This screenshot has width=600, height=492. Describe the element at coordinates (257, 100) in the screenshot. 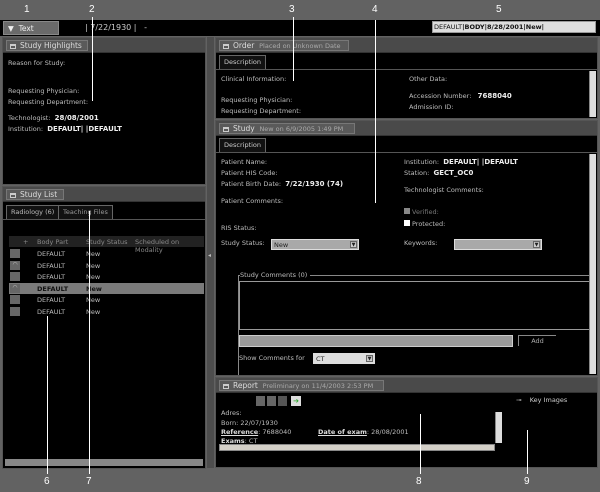

I see `order-physician-label: Requesting Physician:` at that location.